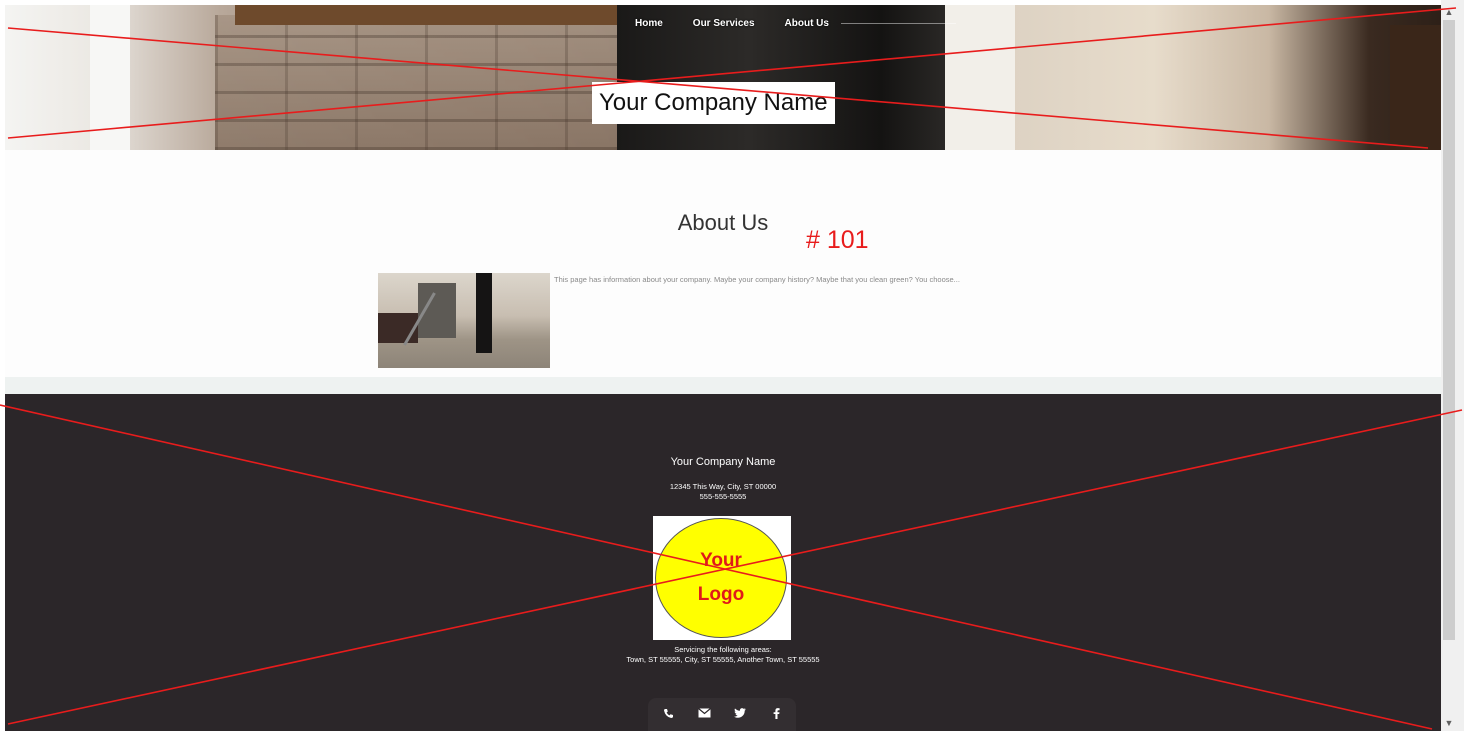 This screenshot has height=731, width=1464. I want to click on scroll-down-arrow-icon: ▼, so click(1449, 723).